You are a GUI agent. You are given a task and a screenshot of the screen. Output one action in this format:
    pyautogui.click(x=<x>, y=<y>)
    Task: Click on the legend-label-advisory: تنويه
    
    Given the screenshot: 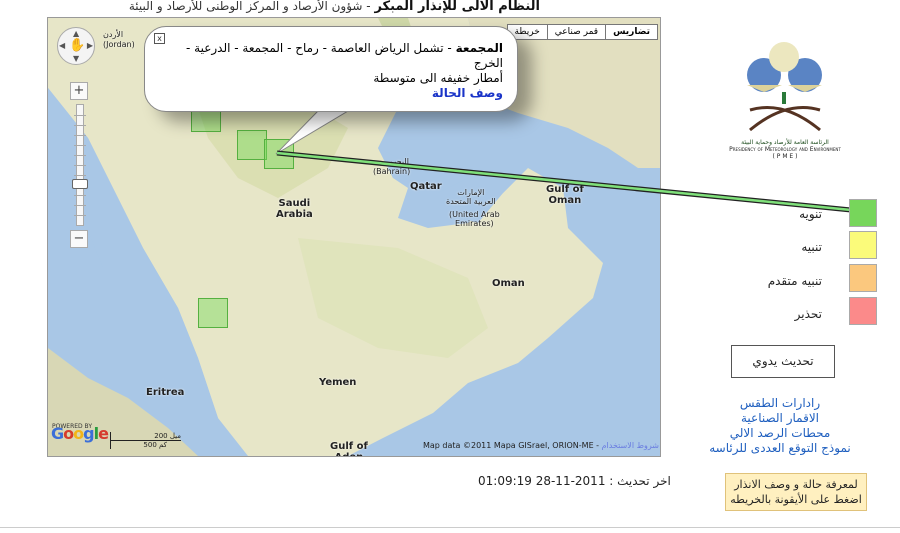 What is the action you would take?
    pyautogui.click(x=810, y=214)
    